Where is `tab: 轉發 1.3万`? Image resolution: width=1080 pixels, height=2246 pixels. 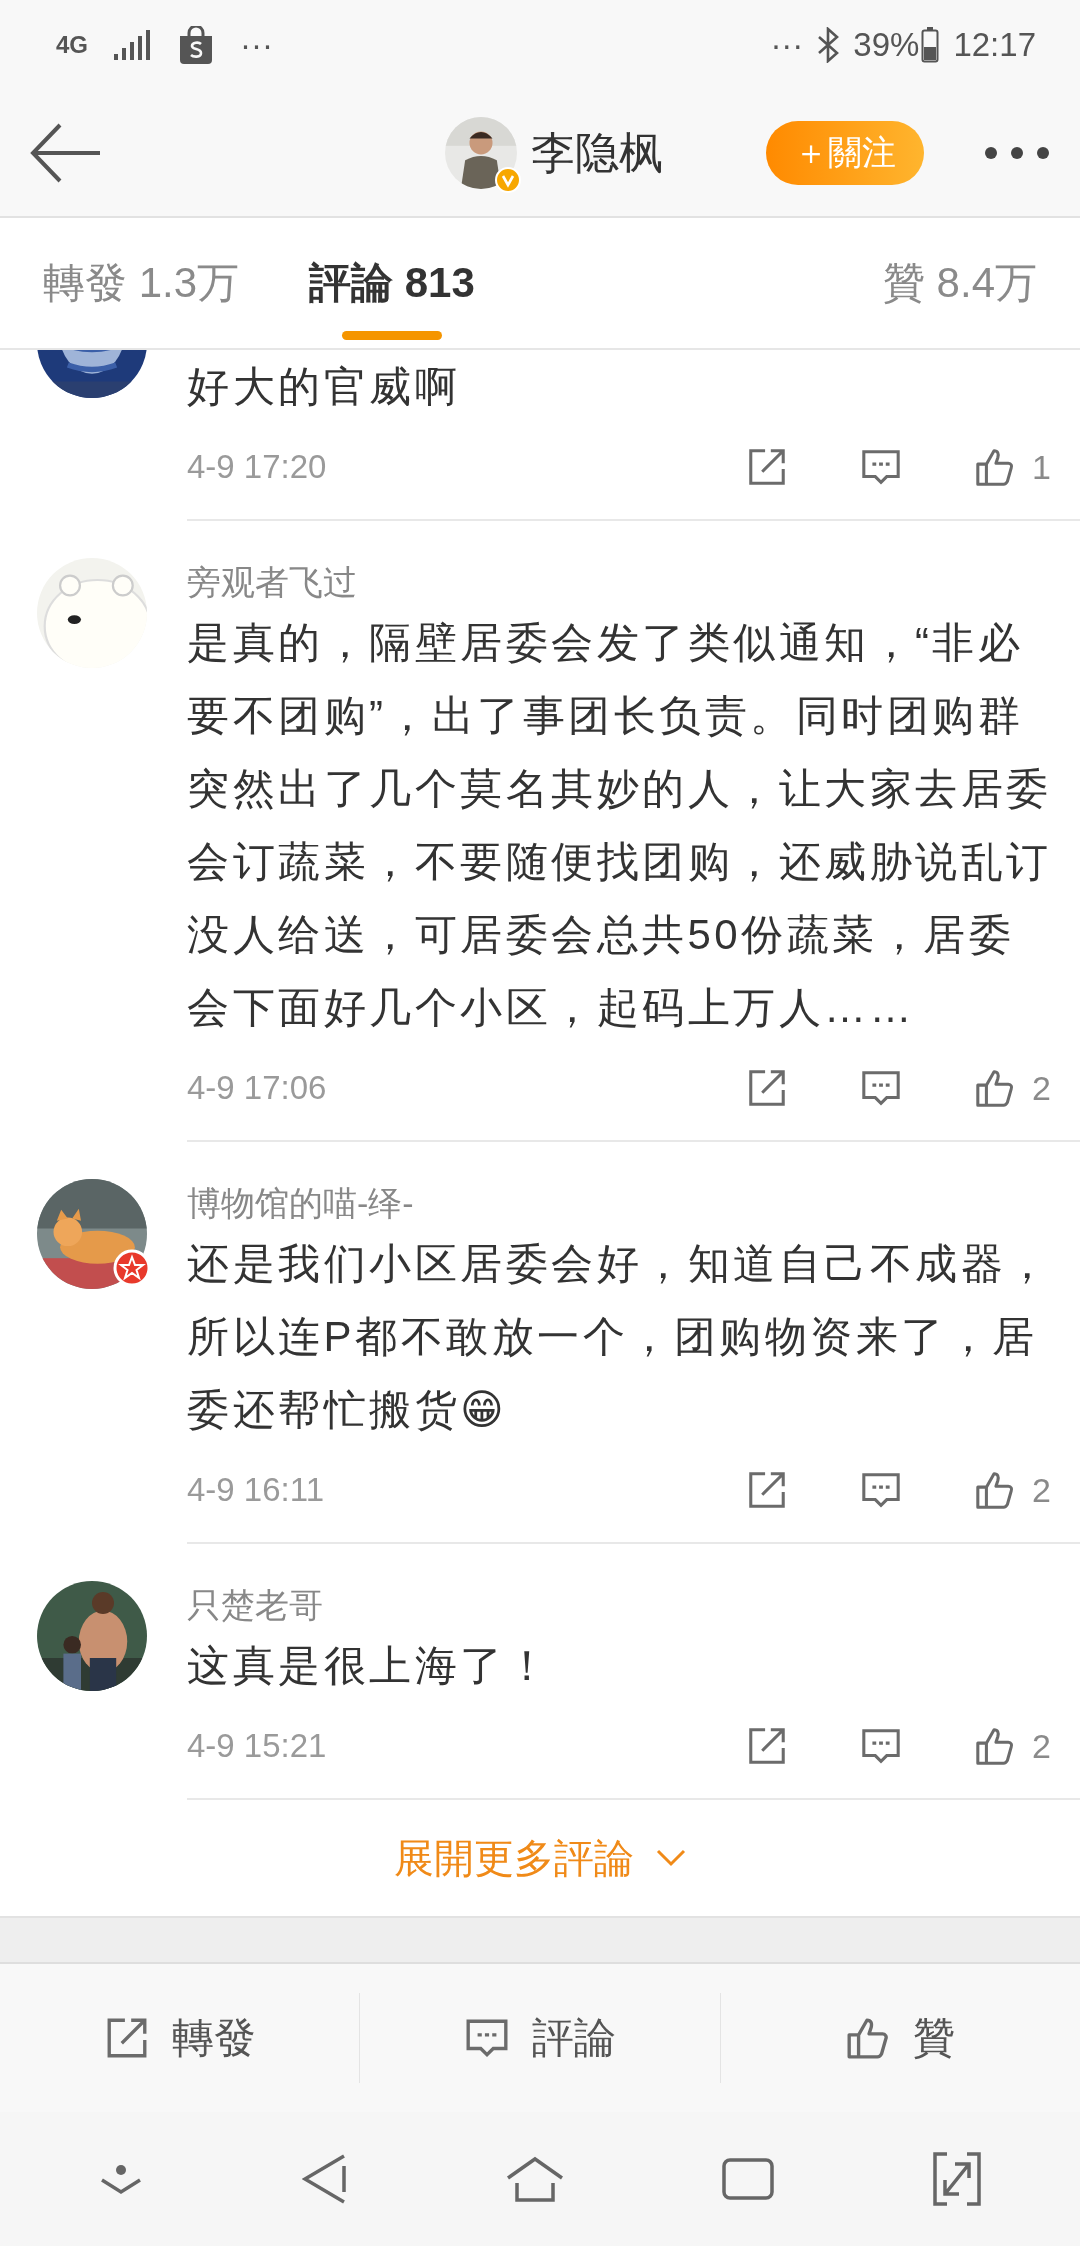
tab: 轉發 1.3万 is located at coordinates (141, 283).